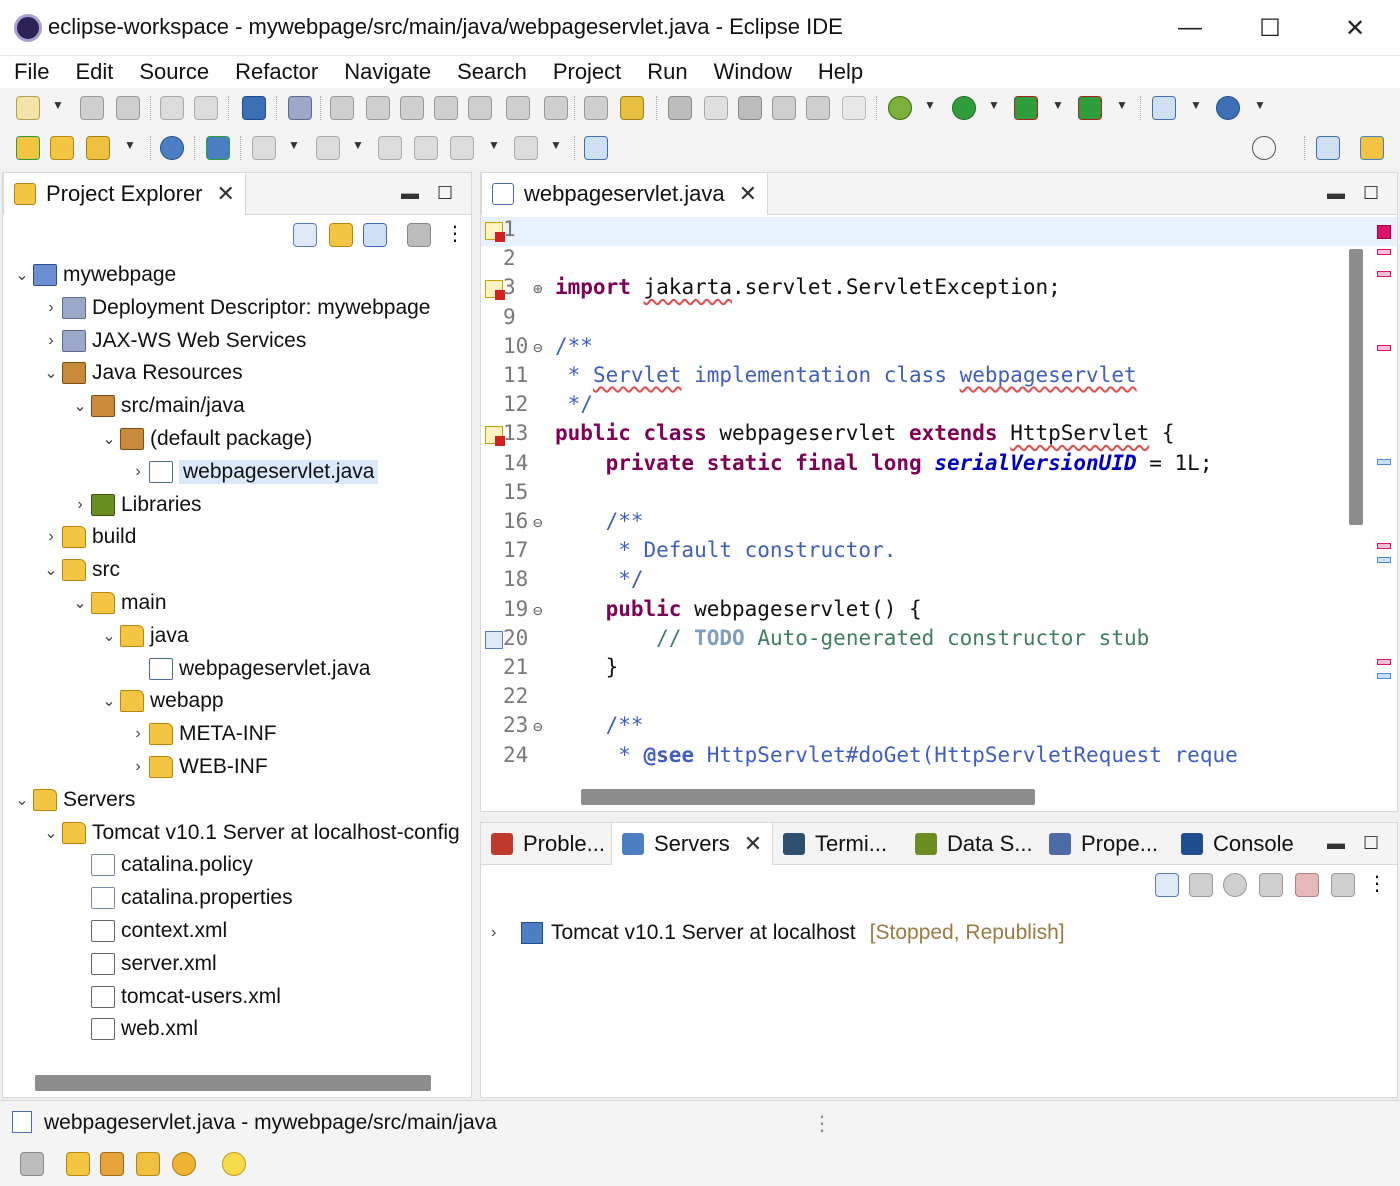 The image size is (1400, 1186). Describe the element at coordinates (426, 148) in the screenshot. I see `forward-edit-icon` at that location.